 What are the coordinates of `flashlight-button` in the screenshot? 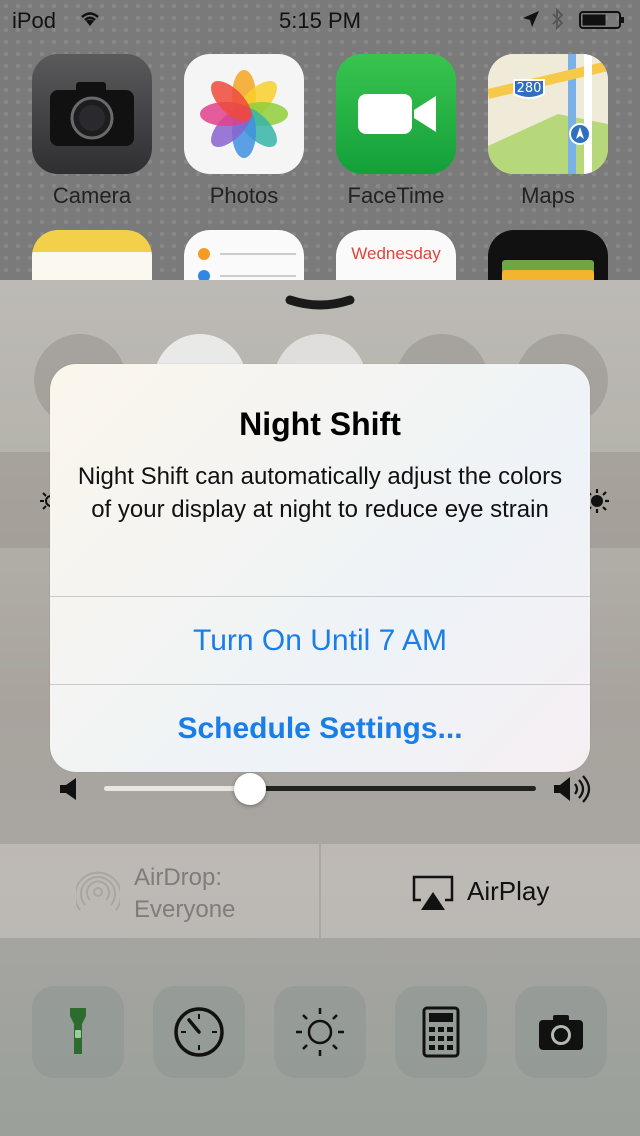 It's located at (78, 1032).